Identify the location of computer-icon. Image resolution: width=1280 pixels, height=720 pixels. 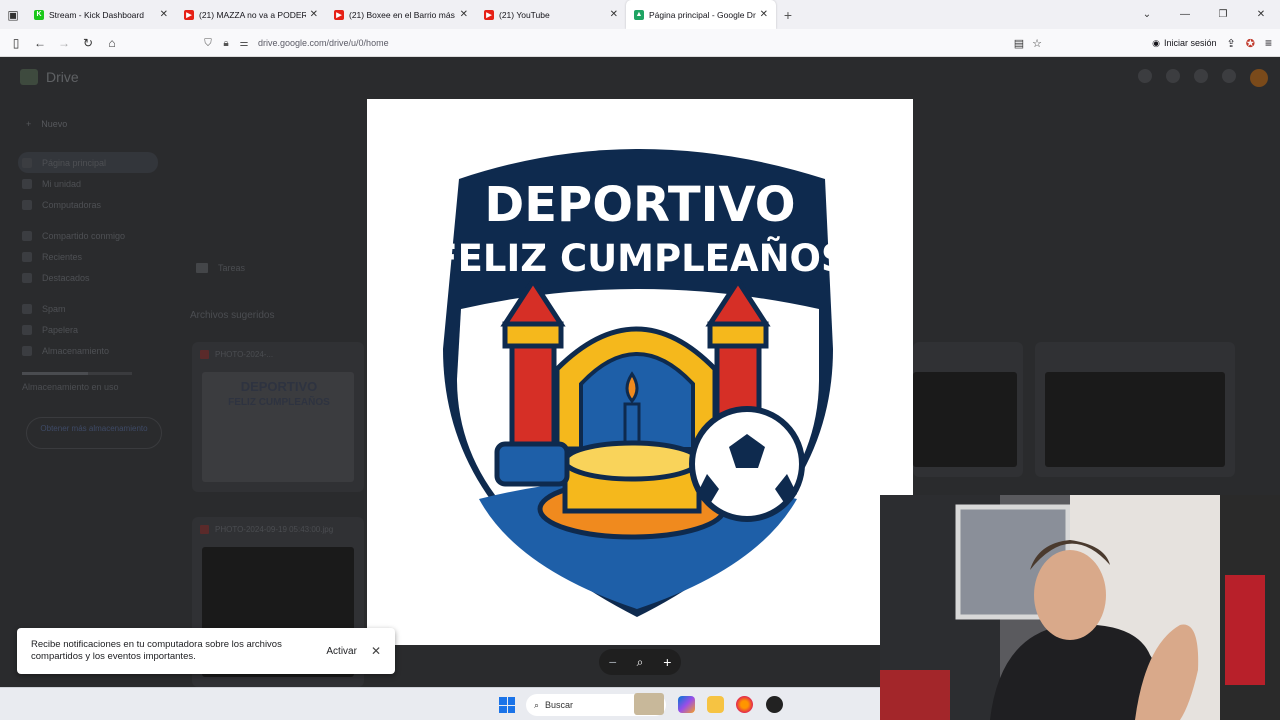
(27, 204).